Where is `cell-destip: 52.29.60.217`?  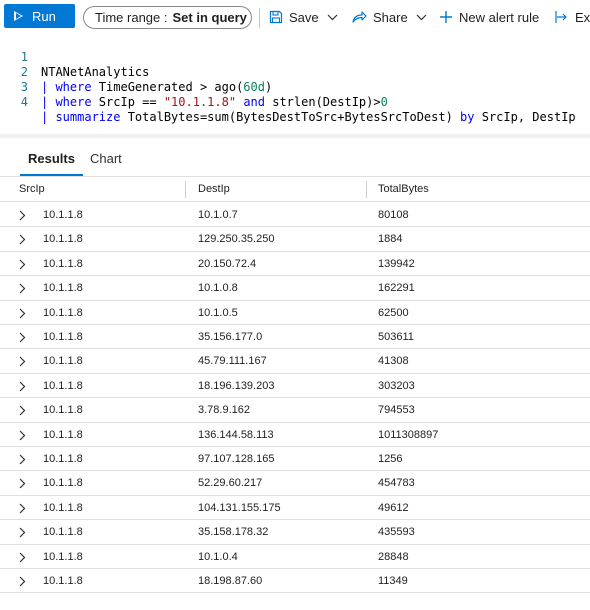 cell-destip: 52.29.60.217 is located at coordinates (230, 483).